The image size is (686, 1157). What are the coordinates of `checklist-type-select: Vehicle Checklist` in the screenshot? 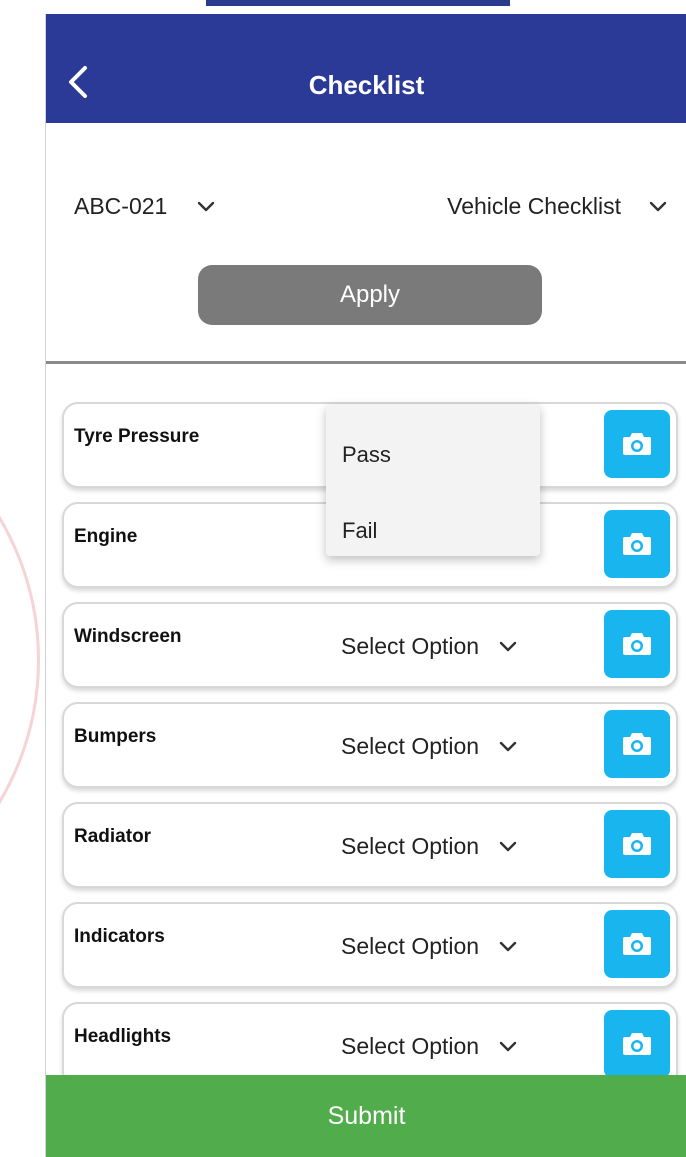 It's located at (557, 206).